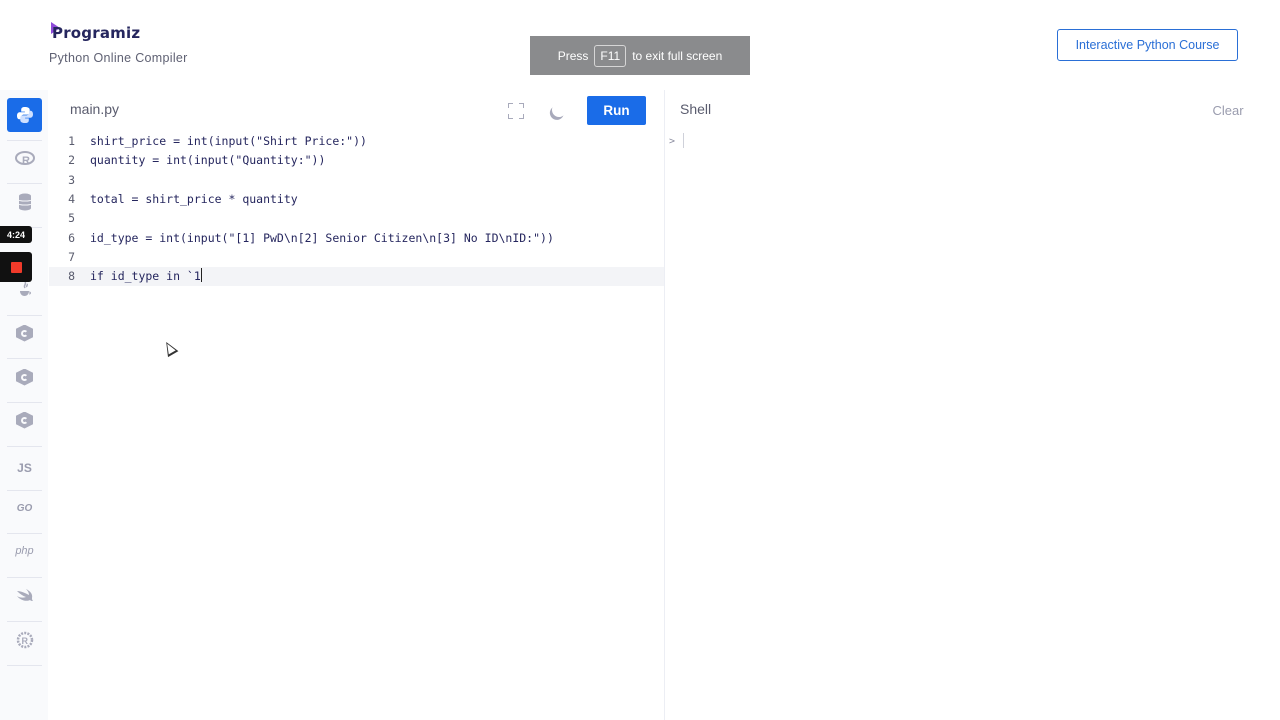 This screenshot has height=720, width=1280. I want to click on fullscreen-notice: Press F11 to exit full screen, so click(640, 55).